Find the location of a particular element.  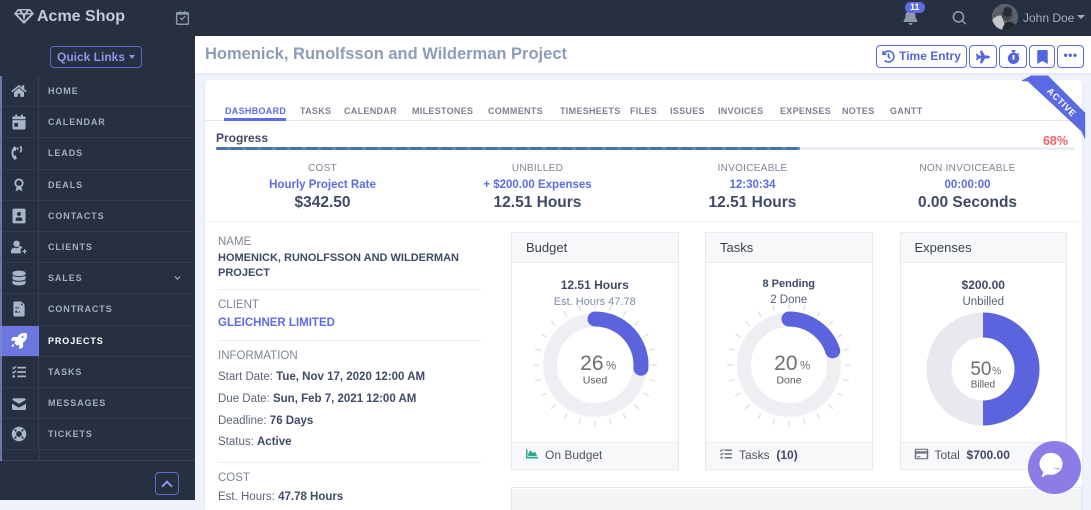

svg-text: Done is located at coordinates (788, 381).